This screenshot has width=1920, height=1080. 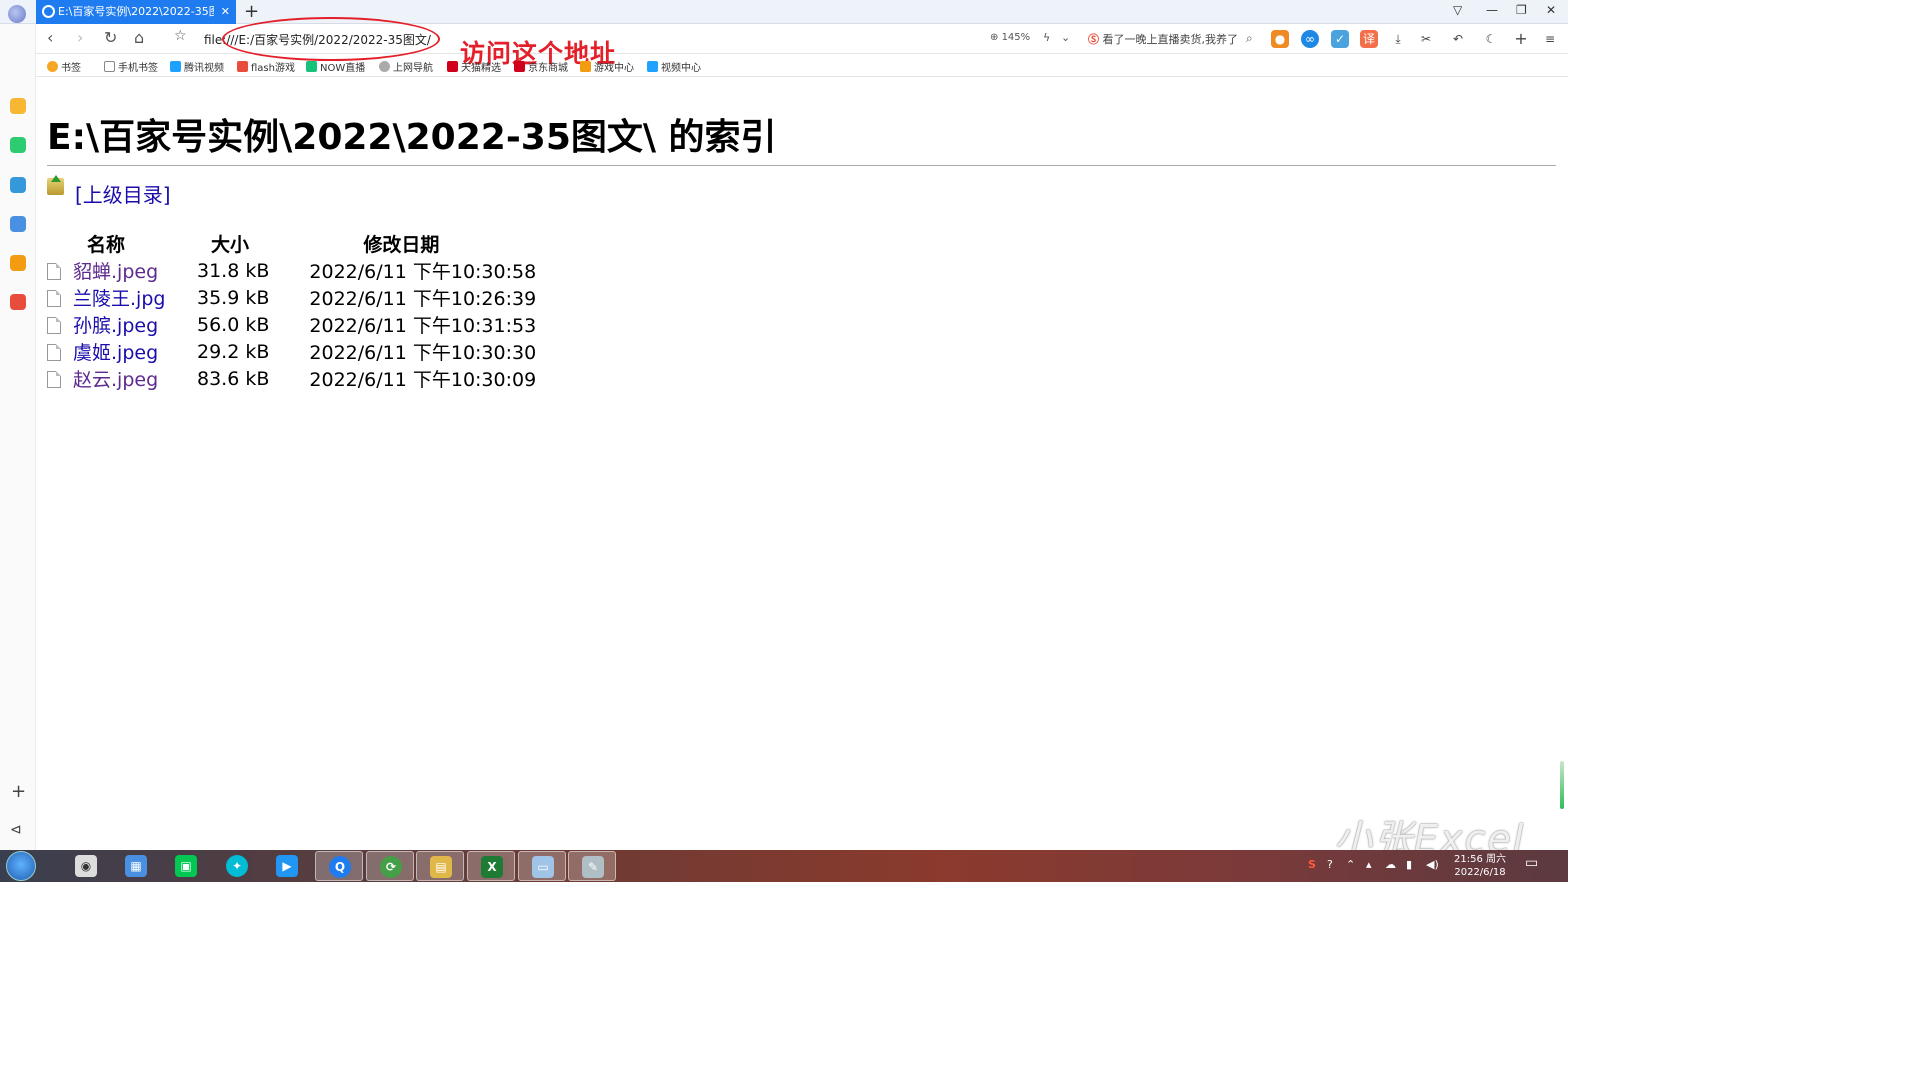 What do you see at coordinates (122, 243) in the screenshot?
I see `column-header-name: 名称` at bounding box center [122, 243].